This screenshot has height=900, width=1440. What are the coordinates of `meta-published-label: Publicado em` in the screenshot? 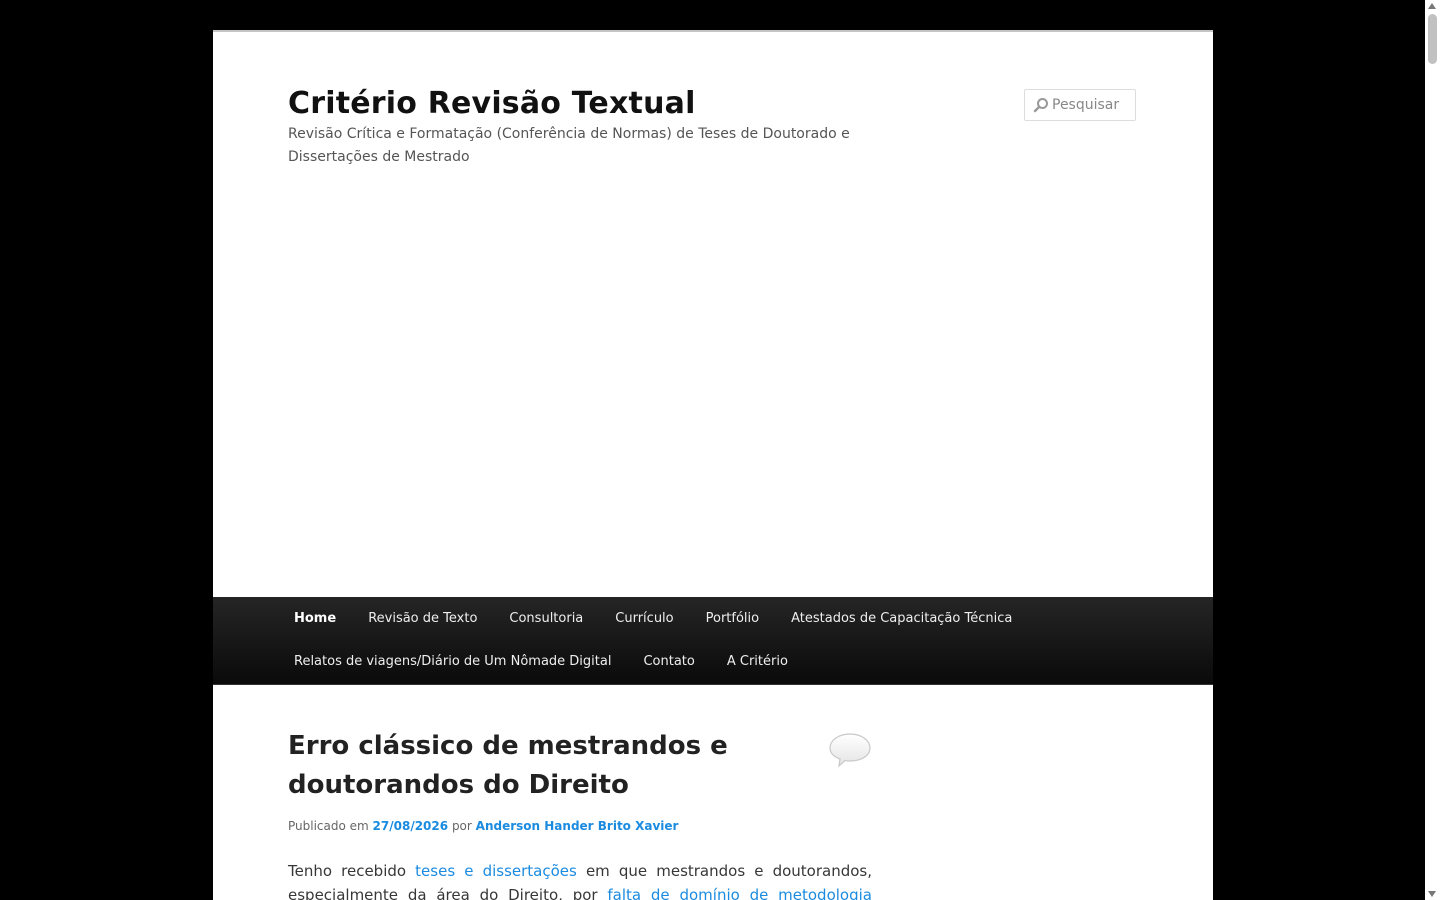 It's located at (328, 826).